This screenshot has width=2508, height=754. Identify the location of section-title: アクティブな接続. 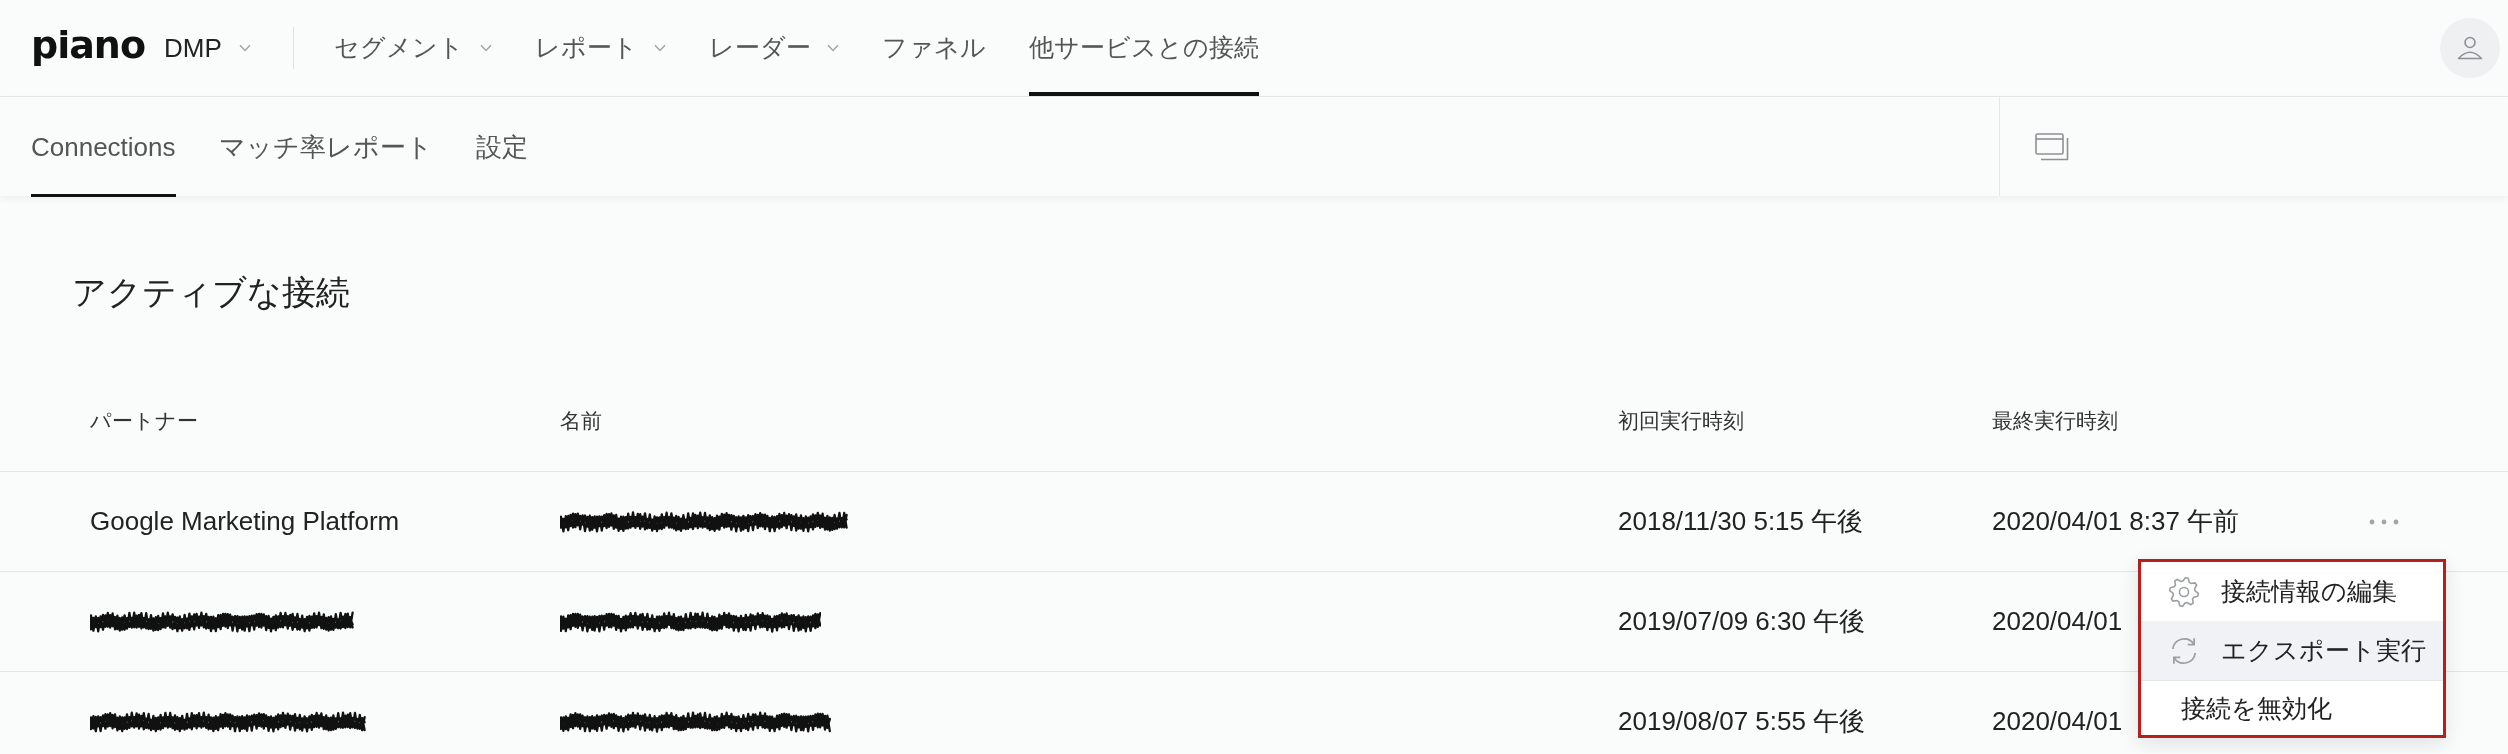
(211, 292).